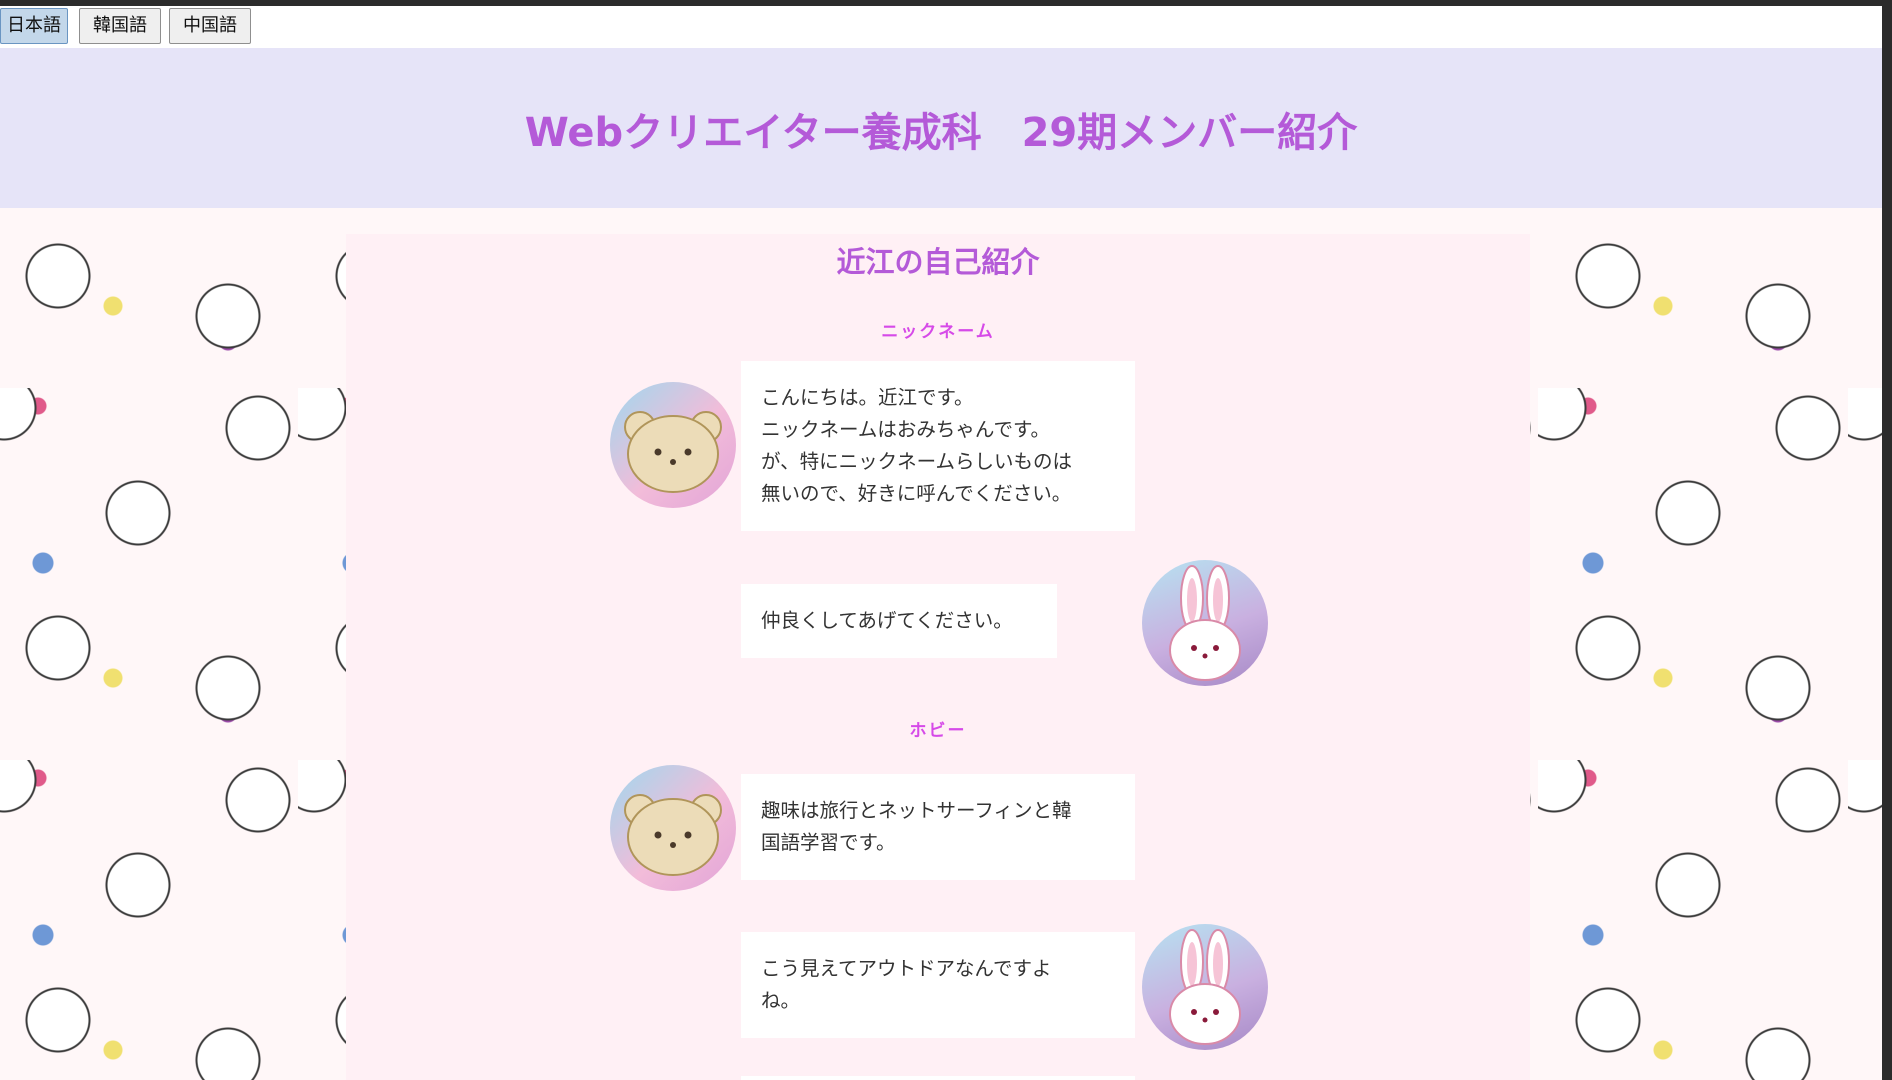 The width and height of the screenshot is (1892, 1080). What do you see at coordinates (781, 1000) in the screenshot?
I see `message-line: ね。` at bounding box center [781, 1000].